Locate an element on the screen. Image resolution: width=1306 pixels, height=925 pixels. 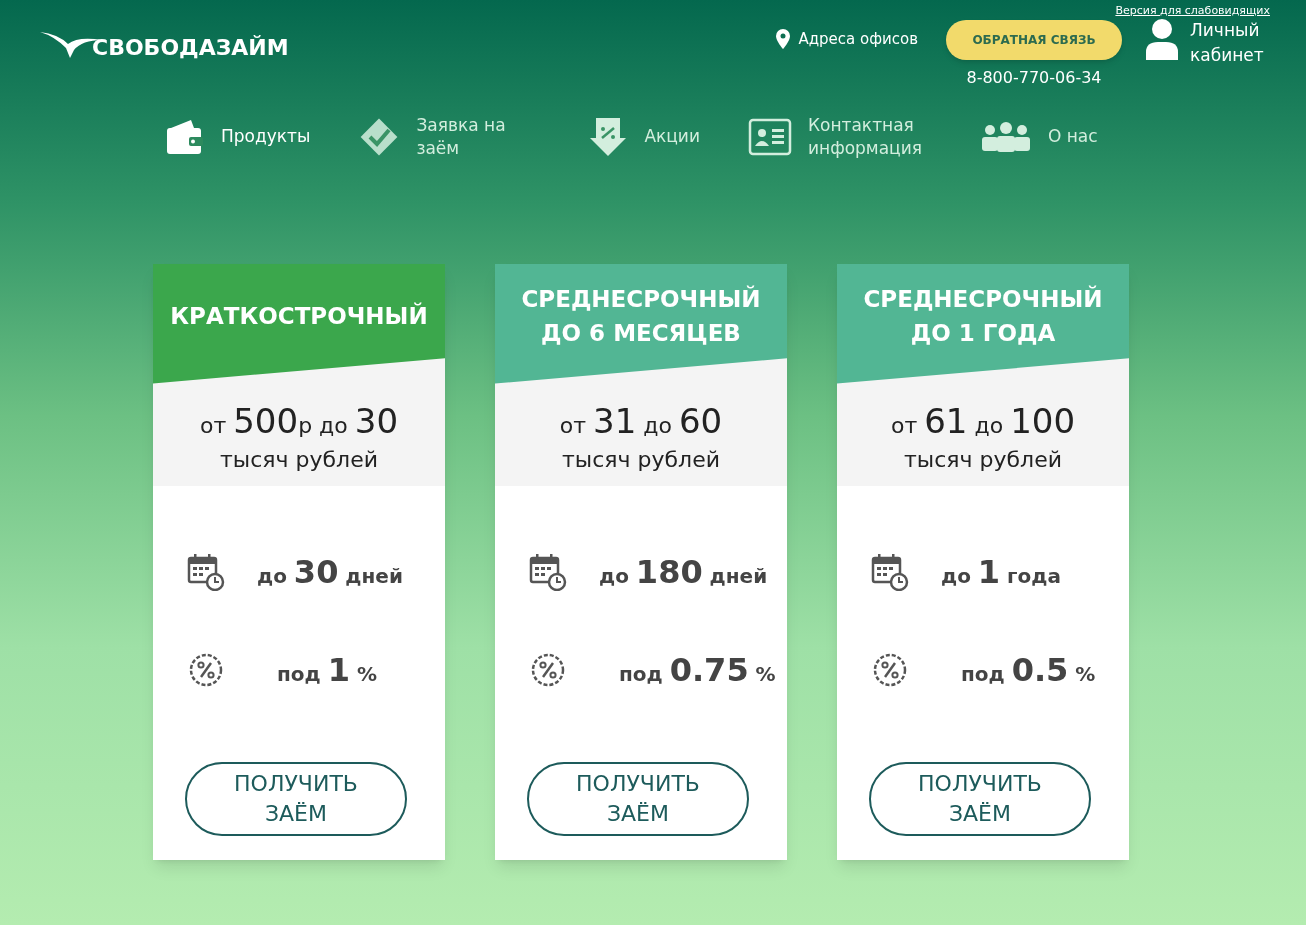
location-pin-icon is located at coordinates (783, 38).